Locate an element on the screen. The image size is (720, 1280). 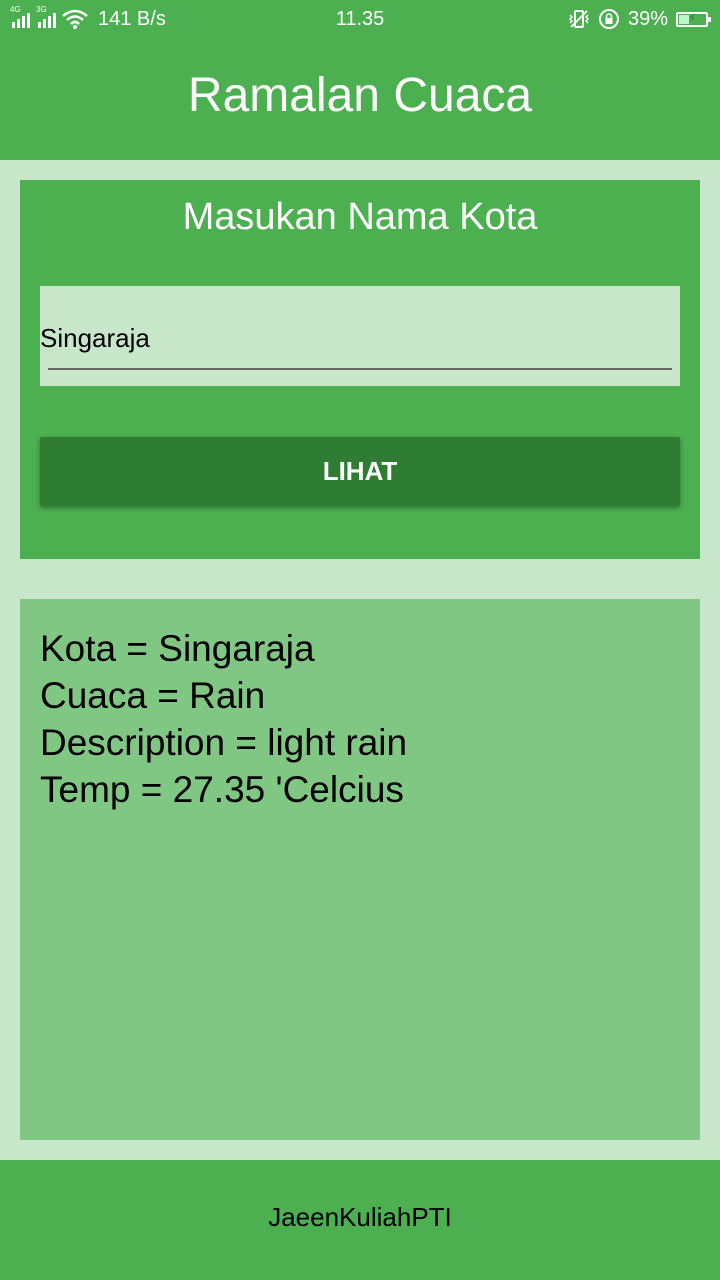
result-description: Description = light rain is located at coordinates (224, 742).